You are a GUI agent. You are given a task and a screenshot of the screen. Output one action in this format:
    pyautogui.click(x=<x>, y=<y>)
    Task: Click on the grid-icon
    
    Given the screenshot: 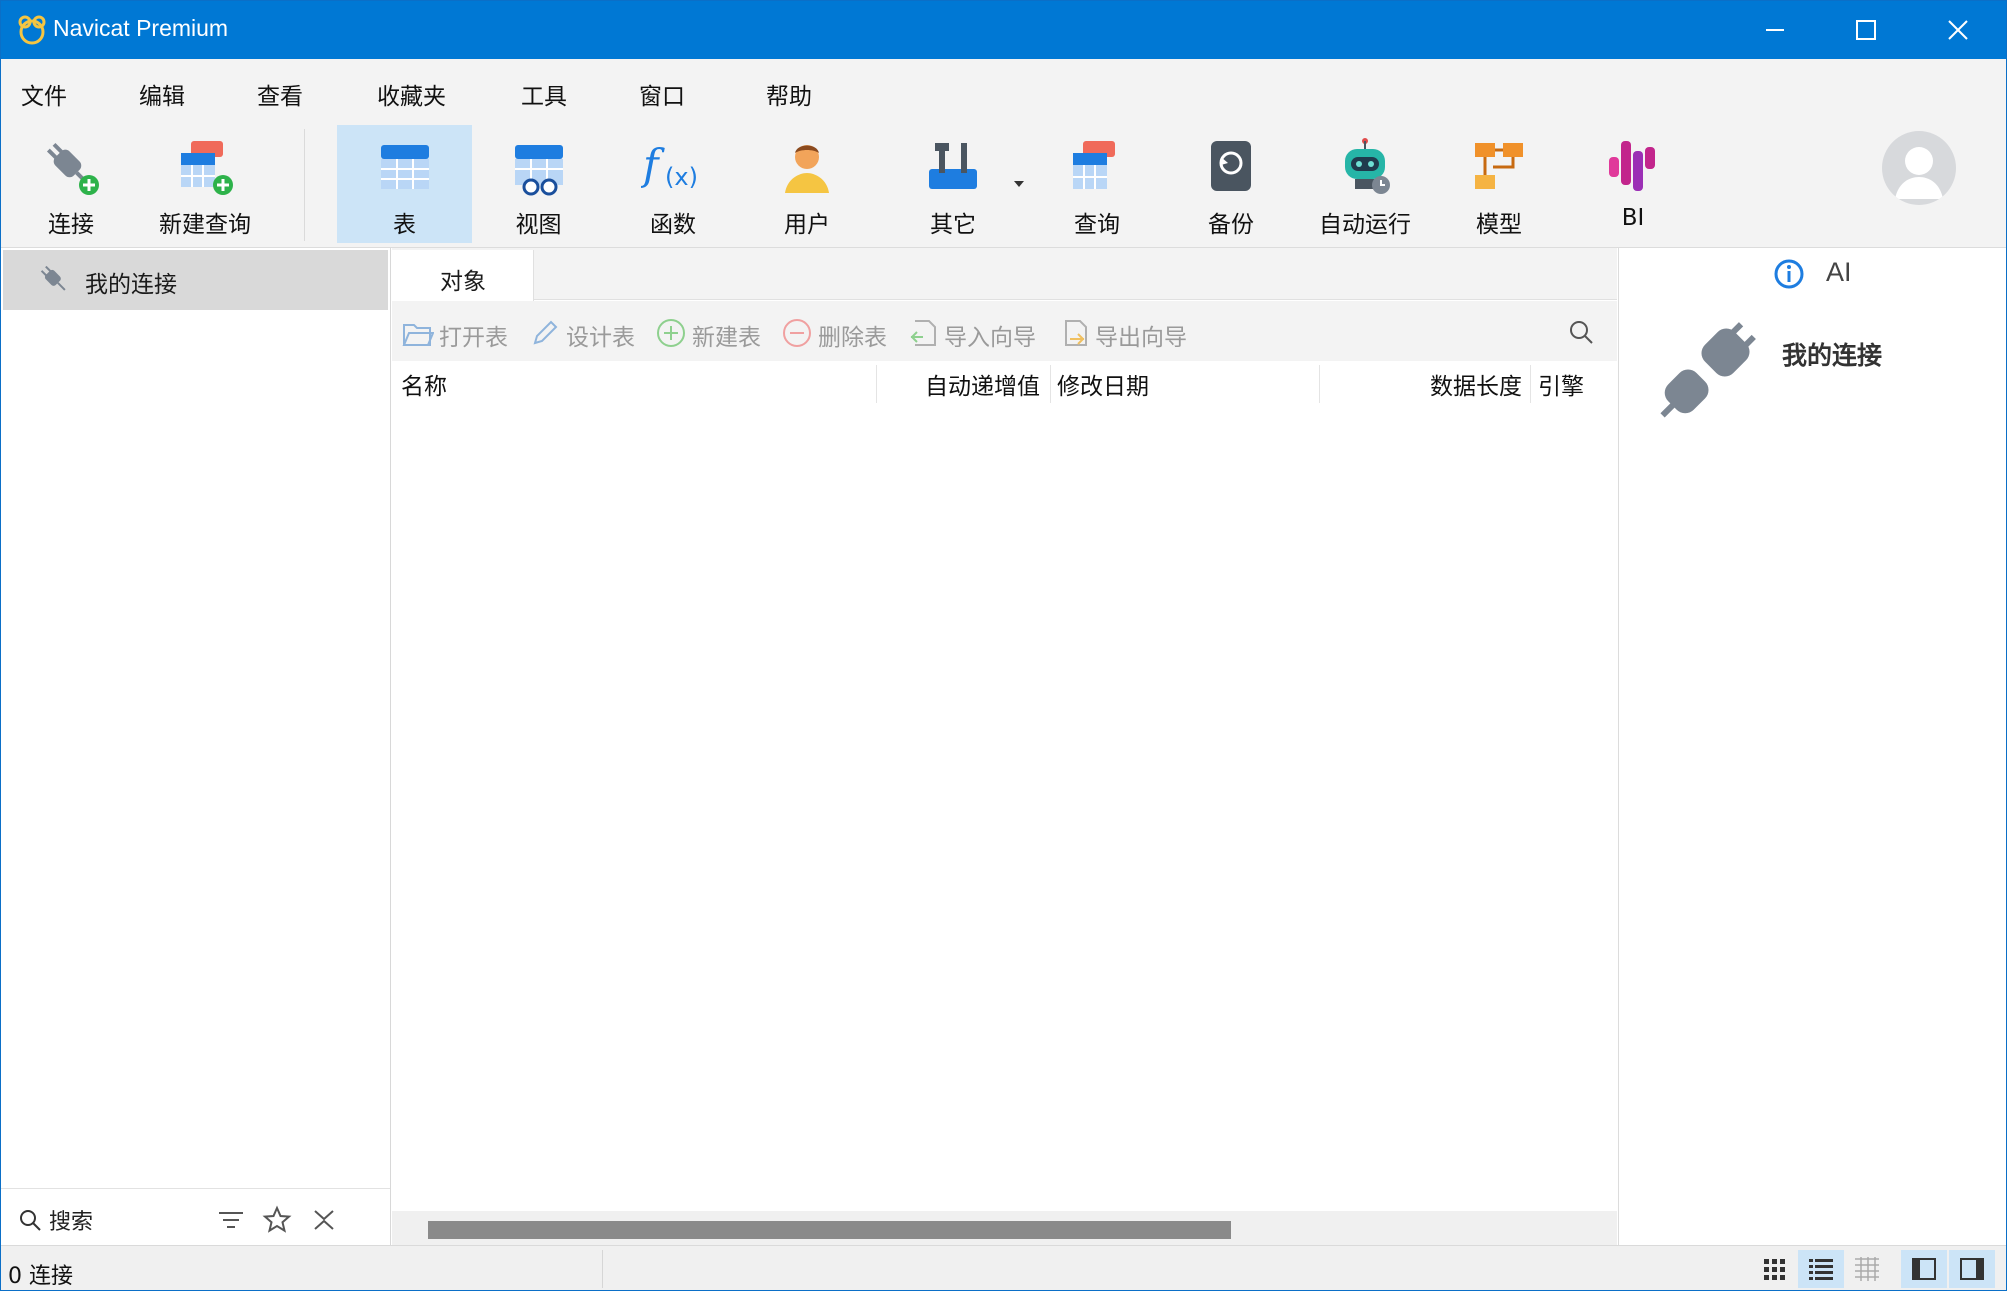 What is the action you would take?
    pyautogui.click(x=1774, y=1269)
    